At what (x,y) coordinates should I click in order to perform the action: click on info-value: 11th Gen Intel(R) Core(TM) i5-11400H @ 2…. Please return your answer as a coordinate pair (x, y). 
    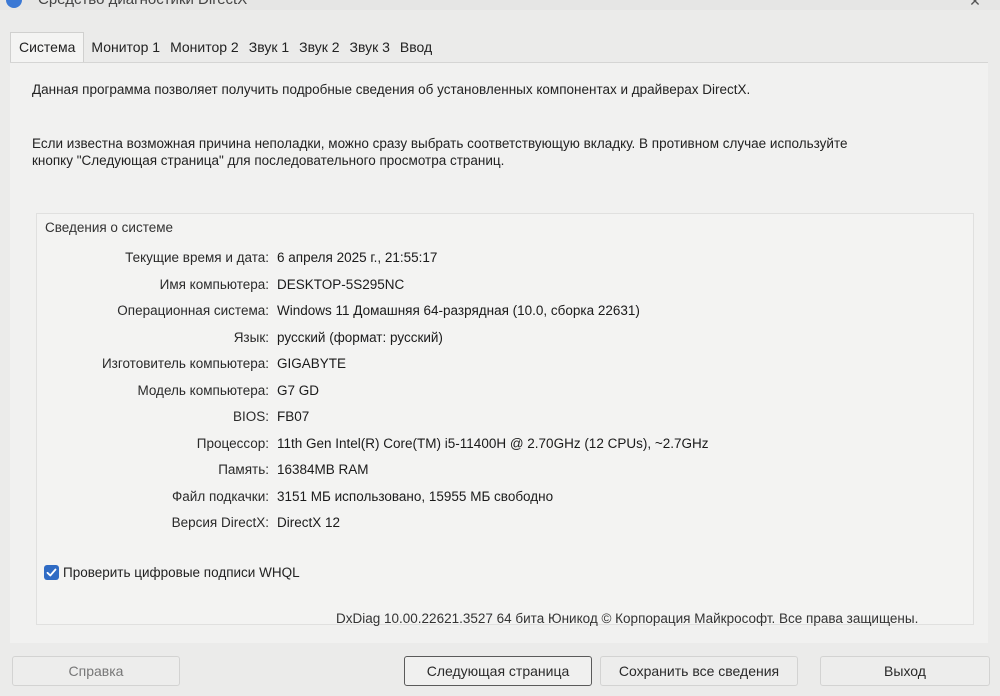
    Looking at the image, I should click on (493, 443).